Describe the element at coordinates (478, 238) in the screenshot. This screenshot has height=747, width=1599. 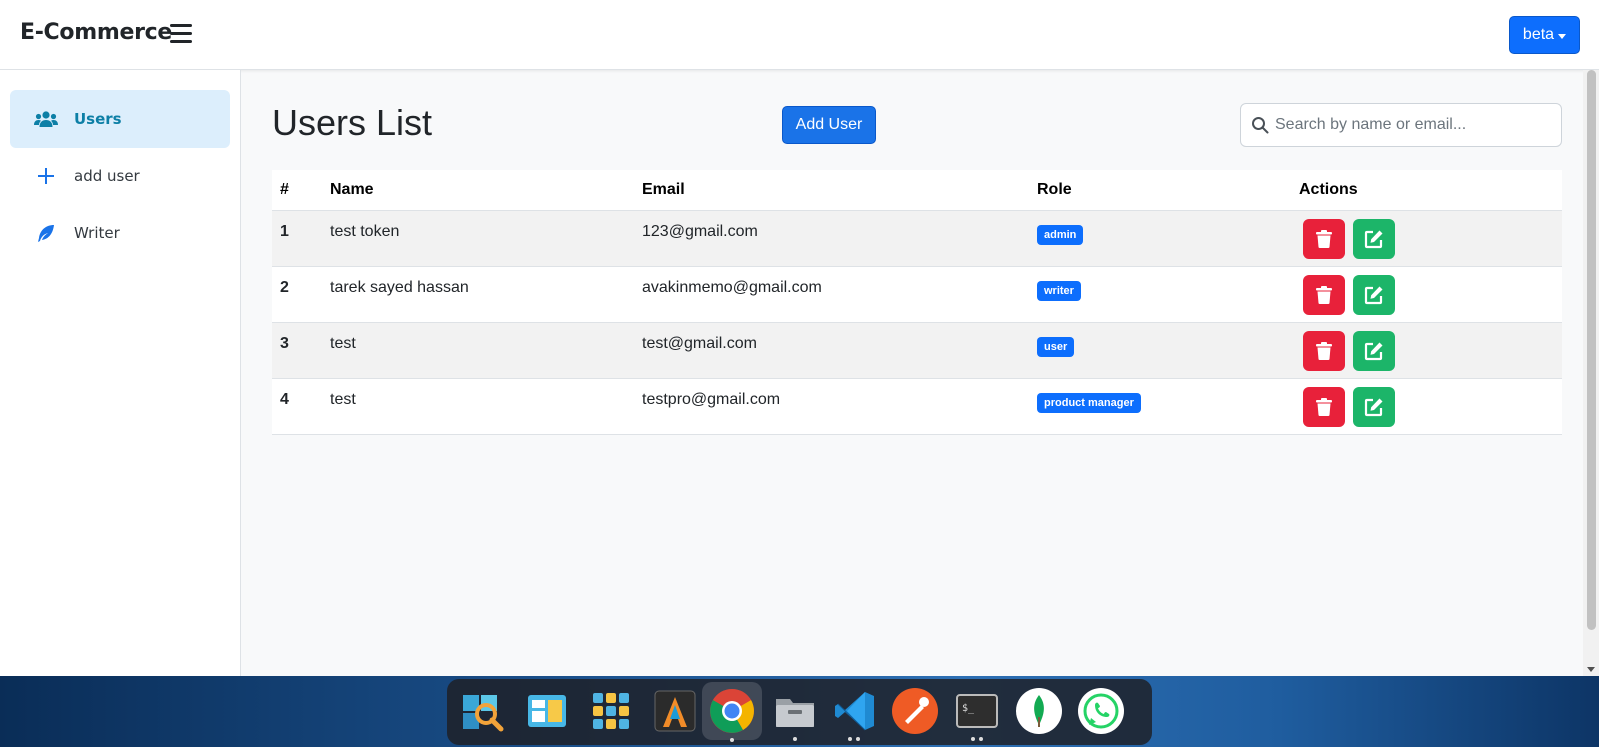
I see `row-name: test token` at that location.